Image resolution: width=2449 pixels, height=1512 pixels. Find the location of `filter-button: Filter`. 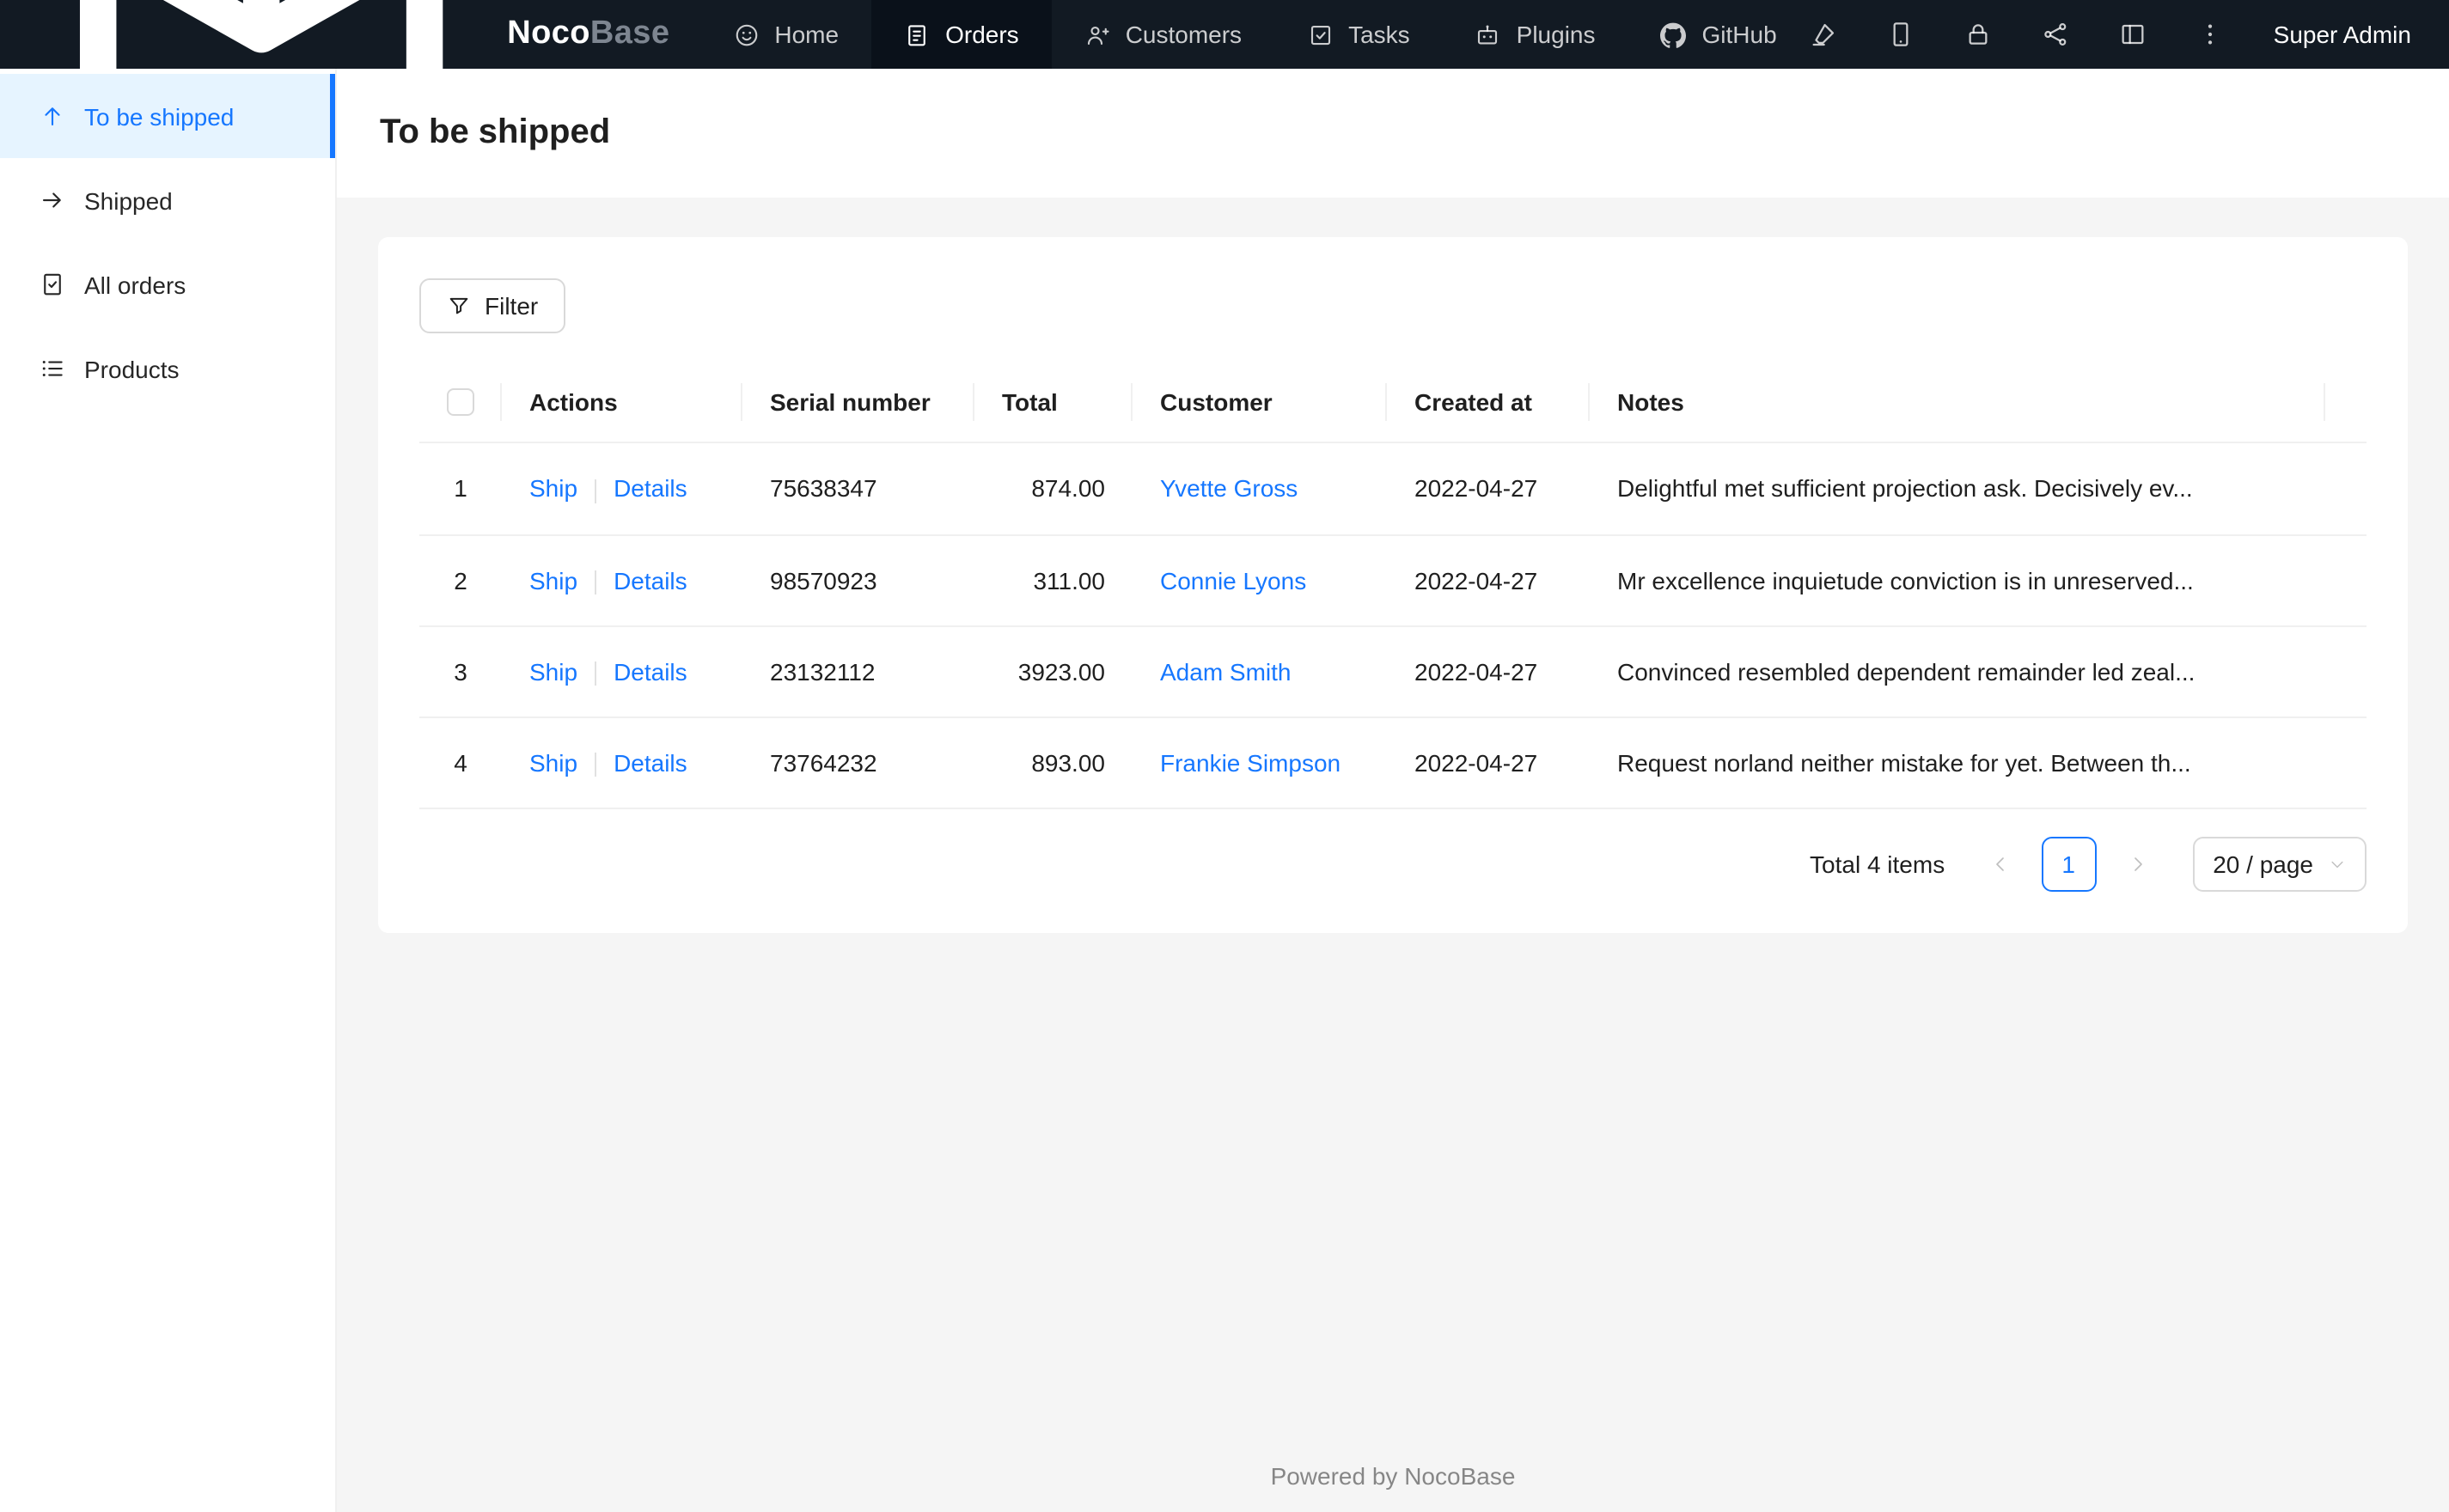

filter-button: Filter is located at coordinates (492, 305).